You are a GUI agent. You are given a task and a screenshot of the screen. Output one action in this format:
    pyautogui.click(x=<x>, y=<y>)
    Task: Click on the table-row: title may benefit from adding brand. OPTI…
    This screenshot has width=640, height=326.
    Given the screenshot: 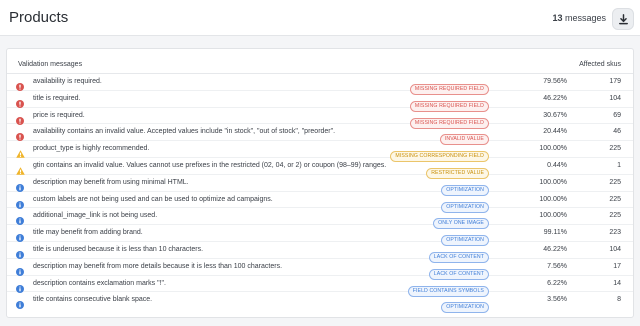 What is the action you would take?
    pyautogui.click(x=320, y=236)
    